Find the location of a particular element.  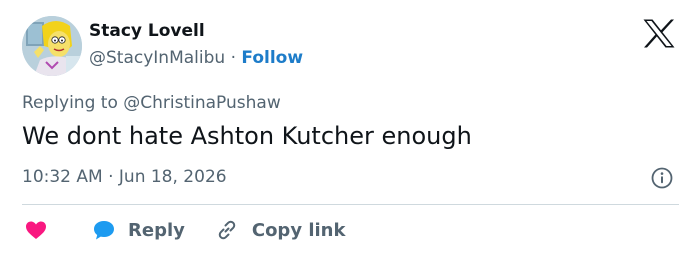

avatar is located at coordinates (52, 46).